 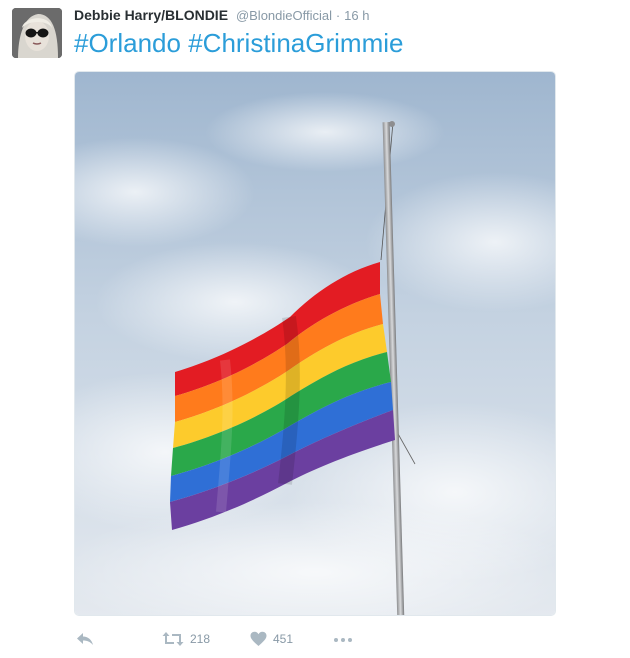 I want to click on hashtag-orlando: #Orlando, so click(x=127, y=43).